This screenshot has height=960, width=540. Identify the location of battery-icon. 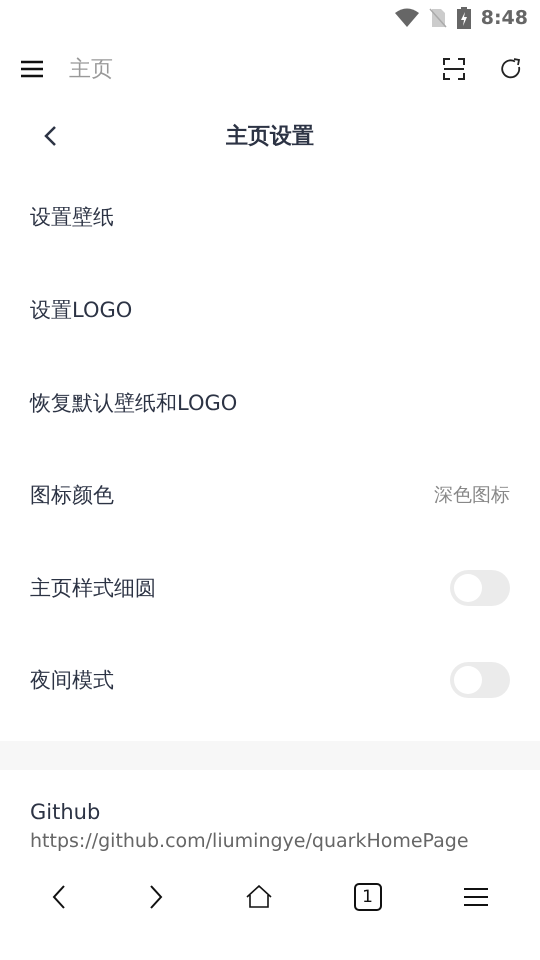
(463, 17).